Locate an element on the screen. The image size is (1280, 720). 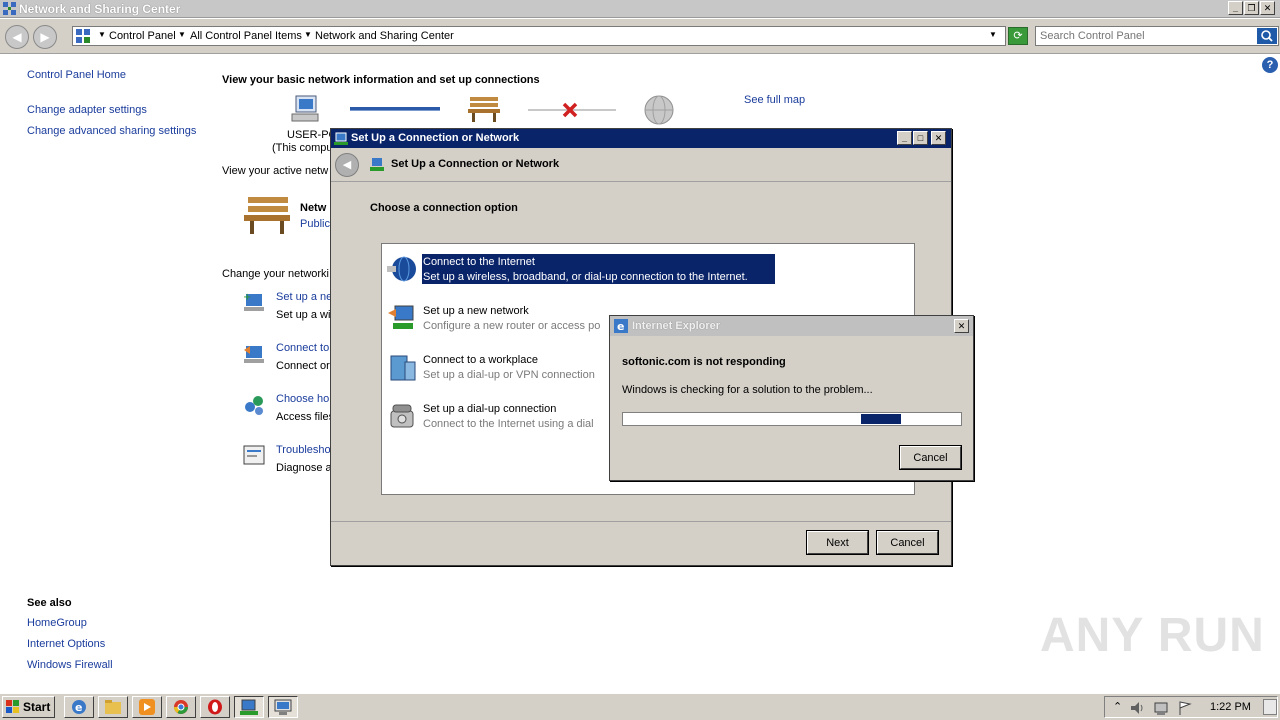
task-homegroup-link: Choose hor is located at coordinates (304, 399).